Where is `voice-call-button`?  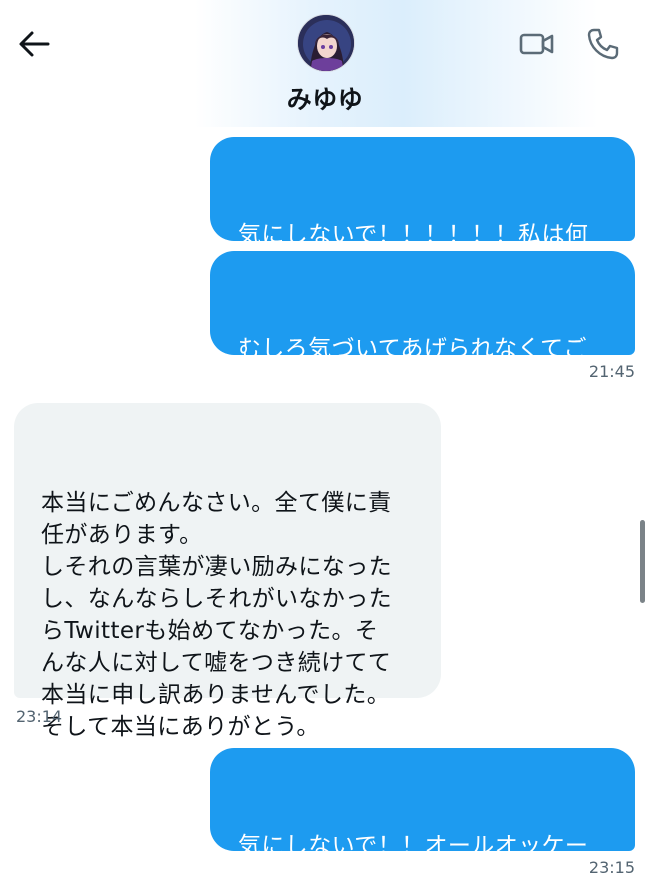
voice-call-button is located at coordinates (603, 44).